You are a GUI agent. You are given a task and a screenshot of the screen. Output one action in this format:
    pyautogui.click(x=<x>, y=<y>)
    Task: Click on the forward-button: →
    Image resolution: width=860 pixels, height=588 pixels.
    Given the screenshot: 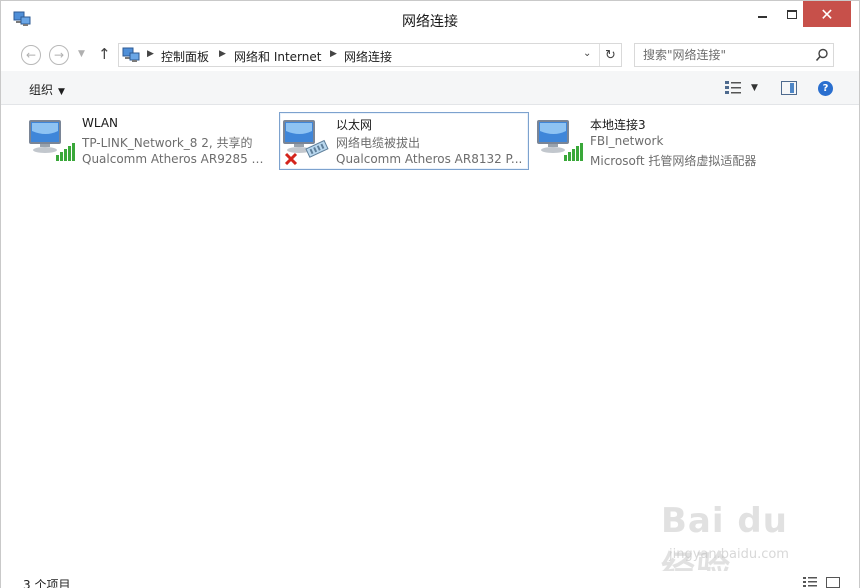 What is the action you would take?
    pyautogui.click(x=59, y=55)
    